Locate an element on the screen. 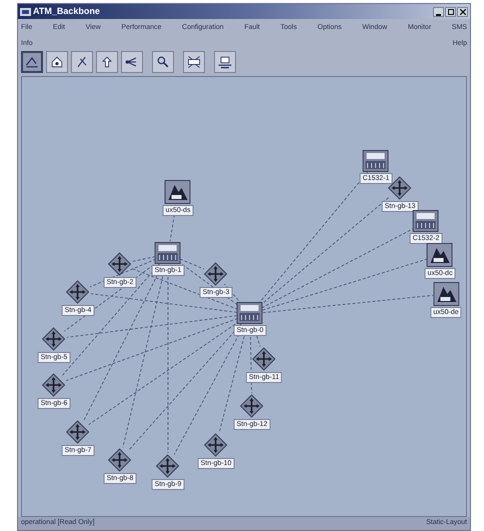 The height and width of the screenshot is (531, 484). search-icon is located at coordinates (163, 62).